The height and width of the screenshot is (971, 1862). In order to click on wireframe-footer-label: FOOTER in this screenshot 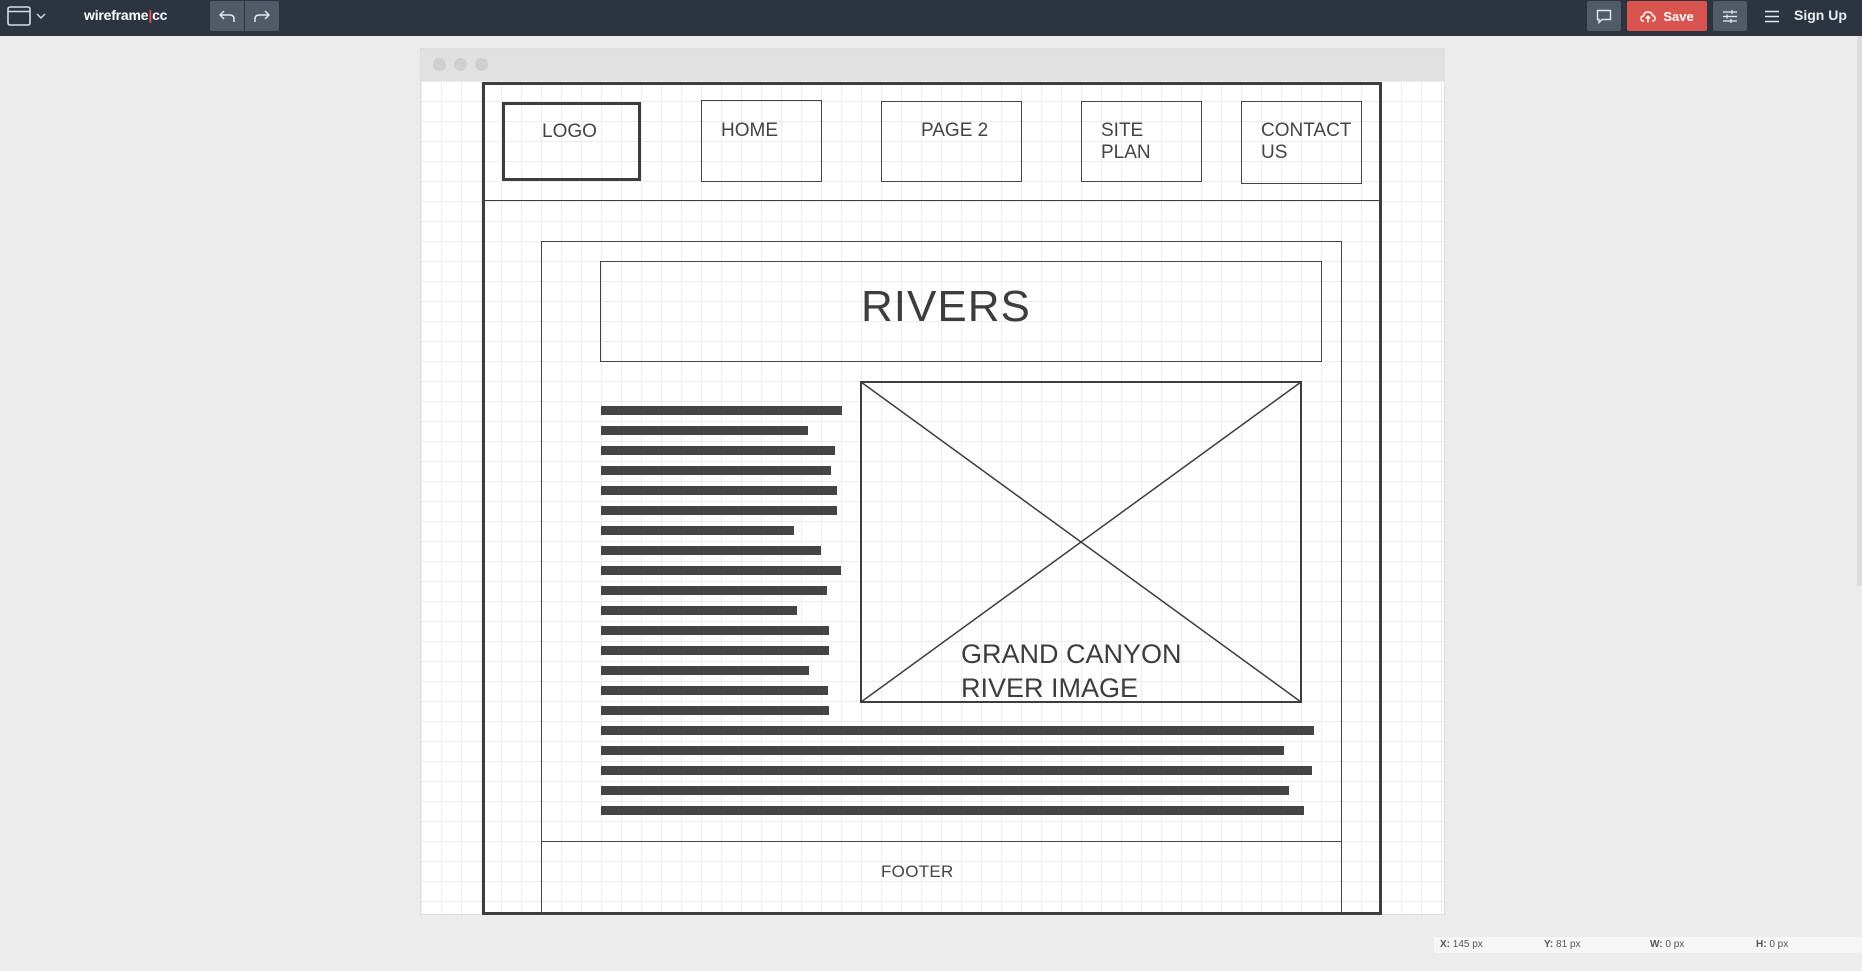, I will do `click(917, 871)`.